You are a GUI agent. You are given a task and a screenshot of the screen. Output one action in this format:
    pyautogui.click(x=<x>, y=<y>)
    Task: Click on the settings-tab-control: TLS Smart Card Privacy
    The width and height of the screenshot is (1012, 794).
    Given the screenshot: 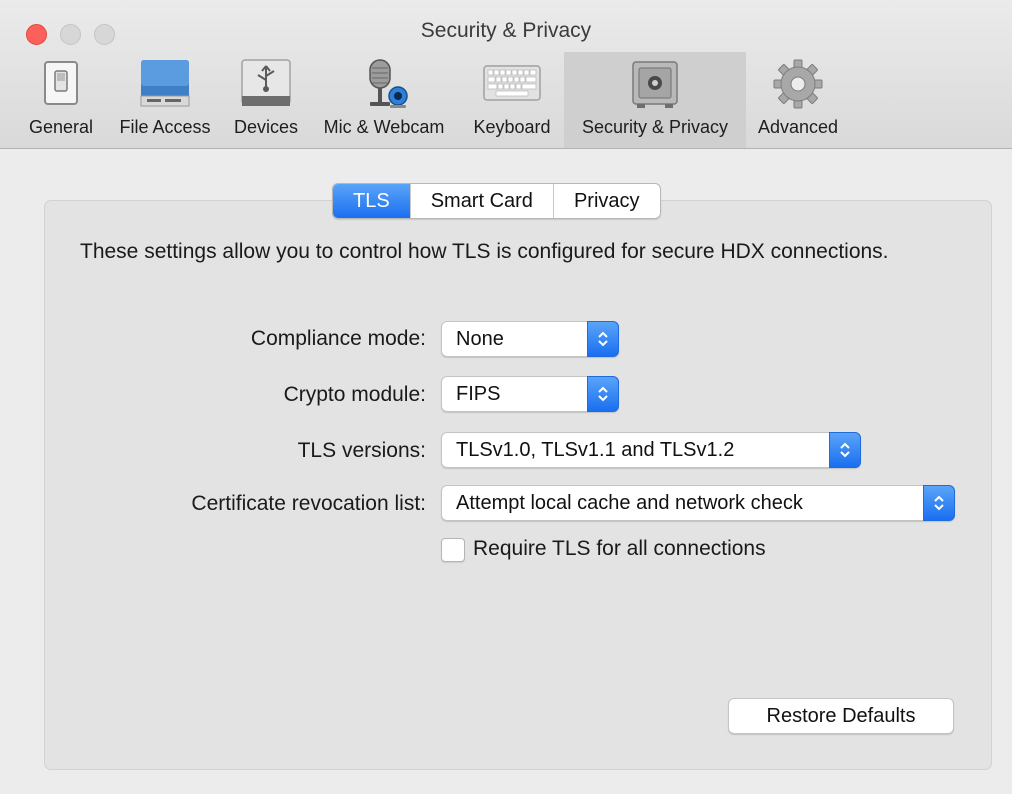 What is the action you would take?
    pyautogui.click(x=496, y=201)
    